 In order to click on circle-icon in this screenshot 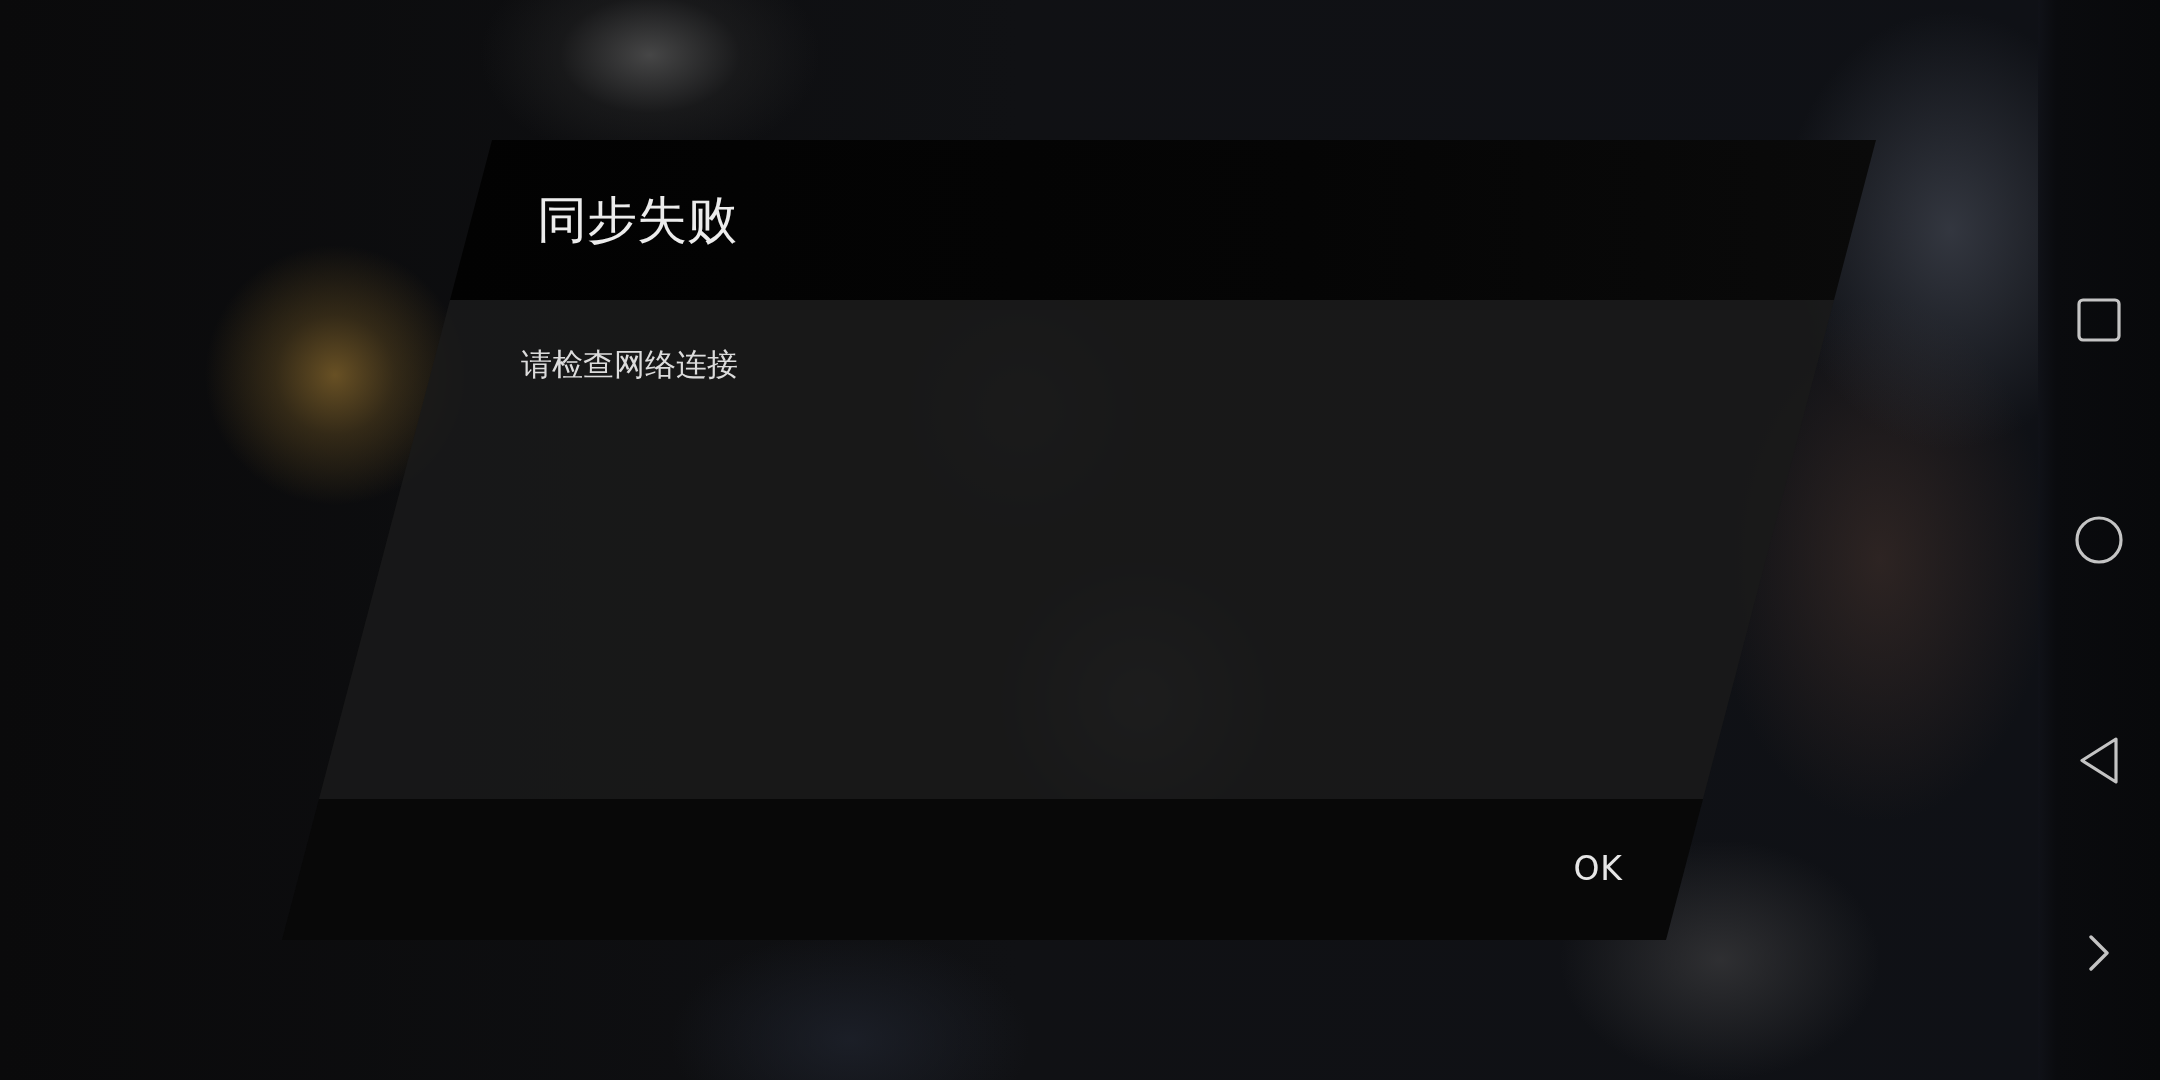, I will do `click(2099, 540)`.